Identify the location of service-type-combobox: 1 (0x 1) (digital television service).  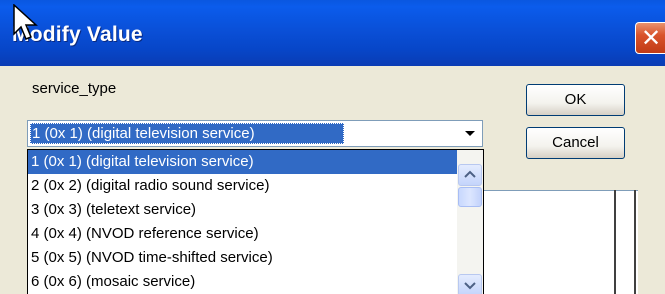
(255, 133).